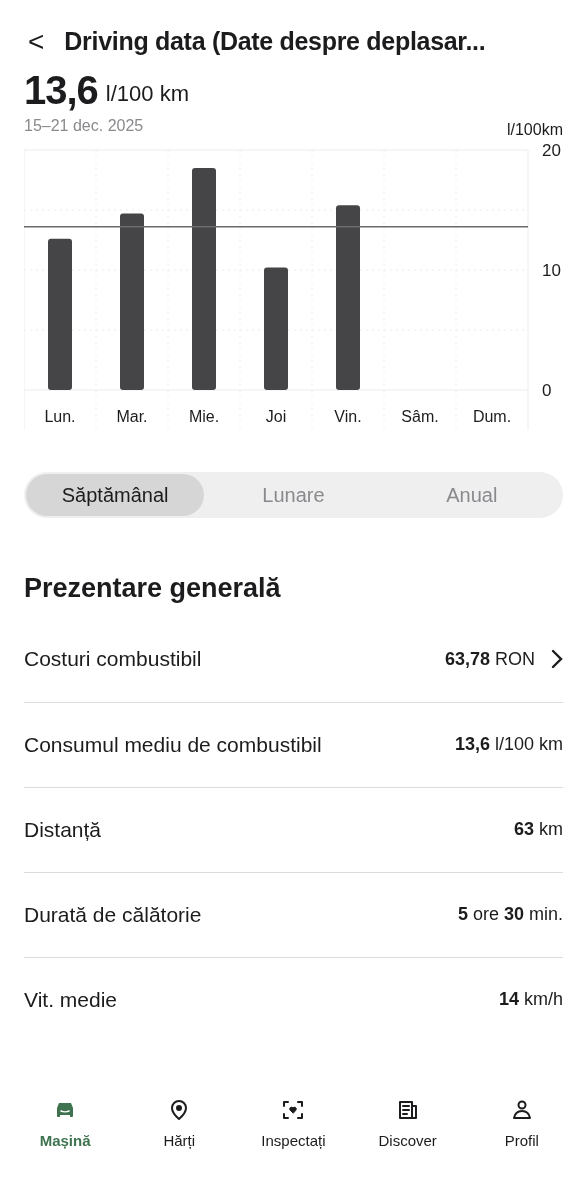 The width and height of the screenshot is (587, 1200). What do you see at coordinates (420, 416) in the screenshot?
I see `x-tick-label: Sâm.` at bounding box center [420, 416].